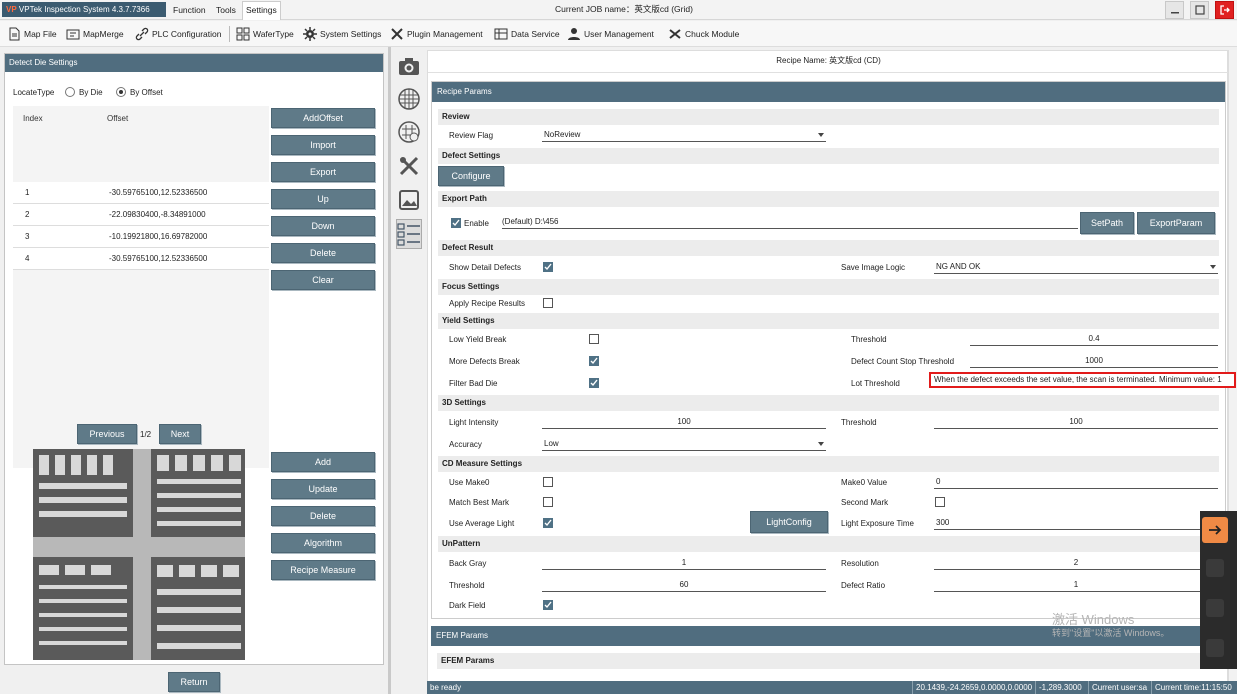 The image size is (1237, 694). I want to click on wafer-target-icon, so click(409, 132).